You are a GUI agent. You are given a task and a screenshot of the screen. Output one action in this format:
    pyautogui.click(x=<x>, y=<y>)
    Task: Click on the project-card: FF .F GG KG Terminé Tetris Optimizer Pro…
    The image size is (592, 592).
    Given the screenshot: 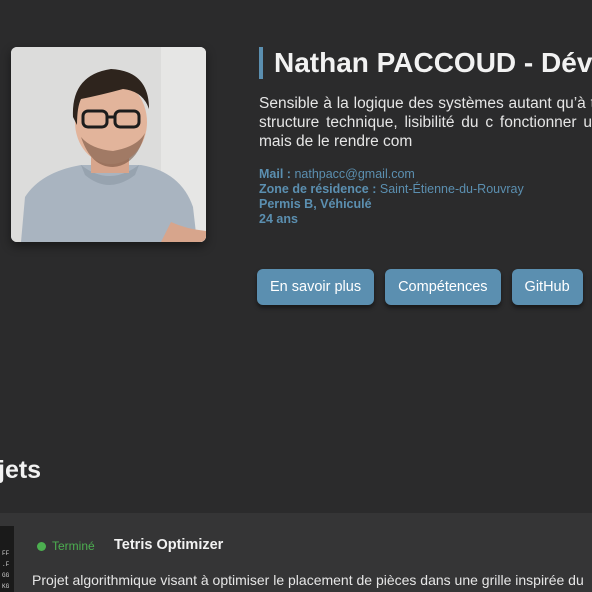 What is the action you would take?
    pyautogui.click(x=296, y=552)
    